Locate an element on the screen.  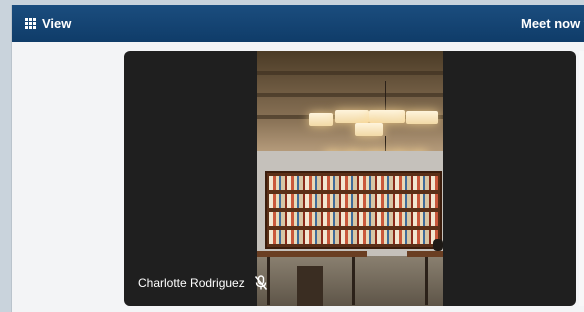
view-button: View is located at coordinates (48, 23).